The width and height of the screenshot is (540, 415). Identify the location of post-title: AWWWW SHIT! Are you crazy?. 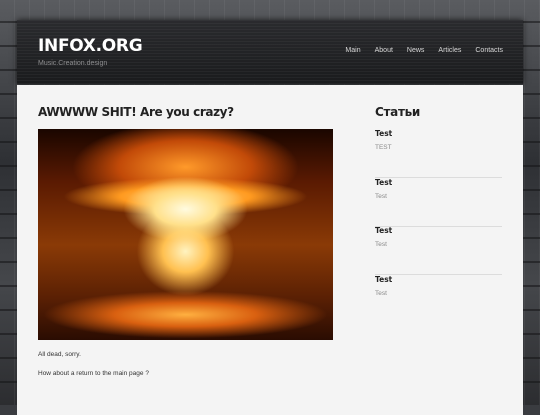
(136, 112).